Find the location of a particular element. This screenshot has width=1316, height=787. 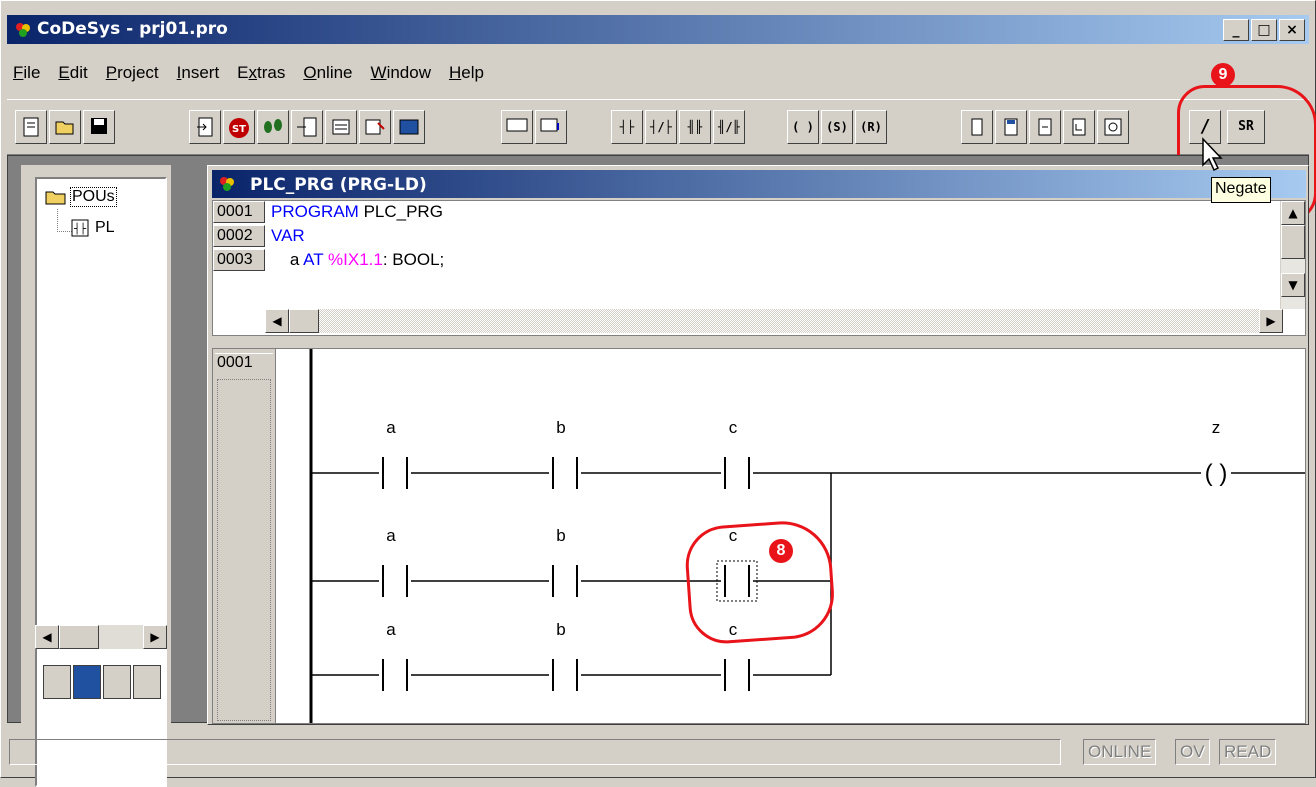

step-in-icon is located at coordinates (307, 127).